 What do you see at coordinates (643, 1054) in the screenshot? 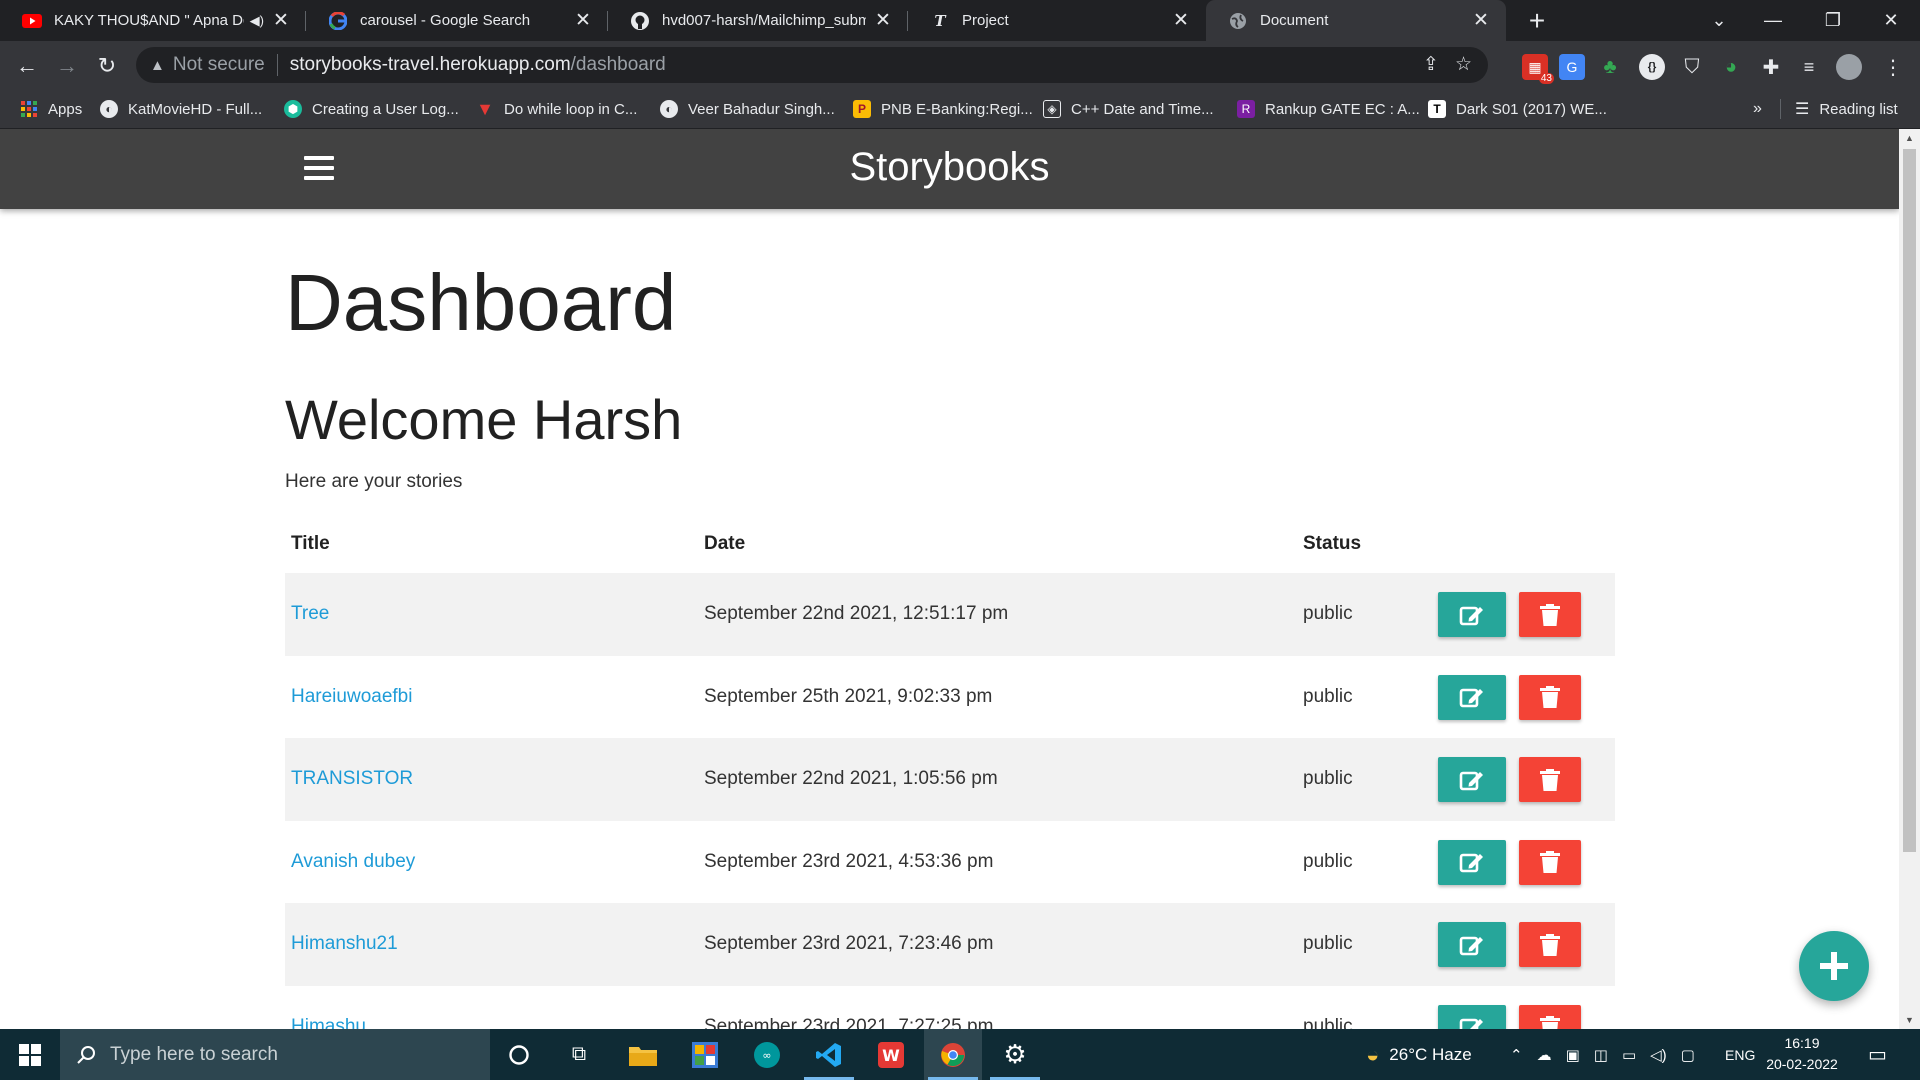
I see `file-explorer-icon` at bounding box center [643, 1054].